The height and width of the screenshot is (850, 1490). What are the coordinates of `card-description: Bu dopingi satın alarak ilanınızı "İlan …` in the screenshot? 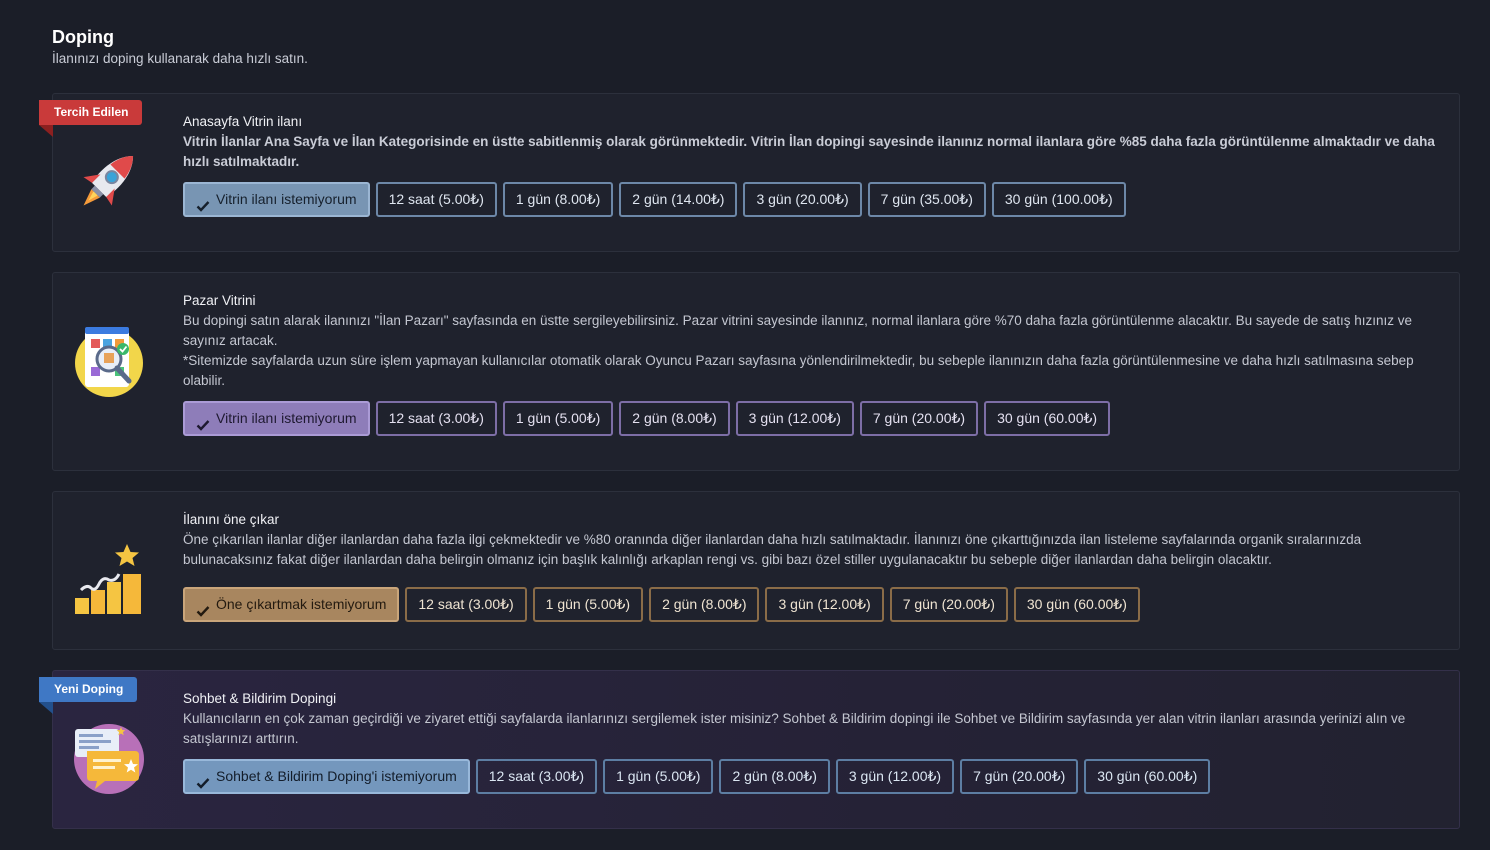 It's located at (798, 330).